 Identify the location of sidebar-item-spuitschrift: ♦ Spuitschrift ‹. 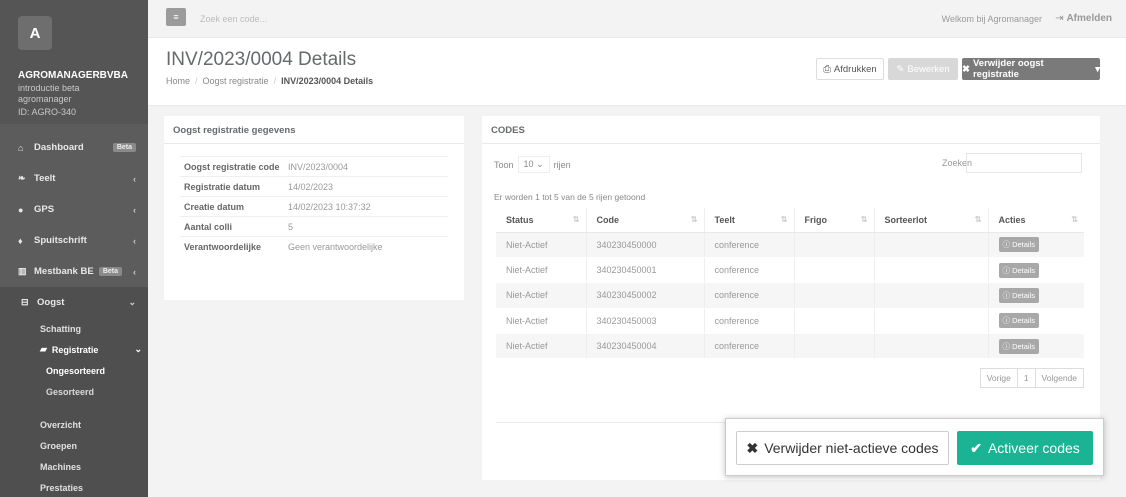
(74, 240).